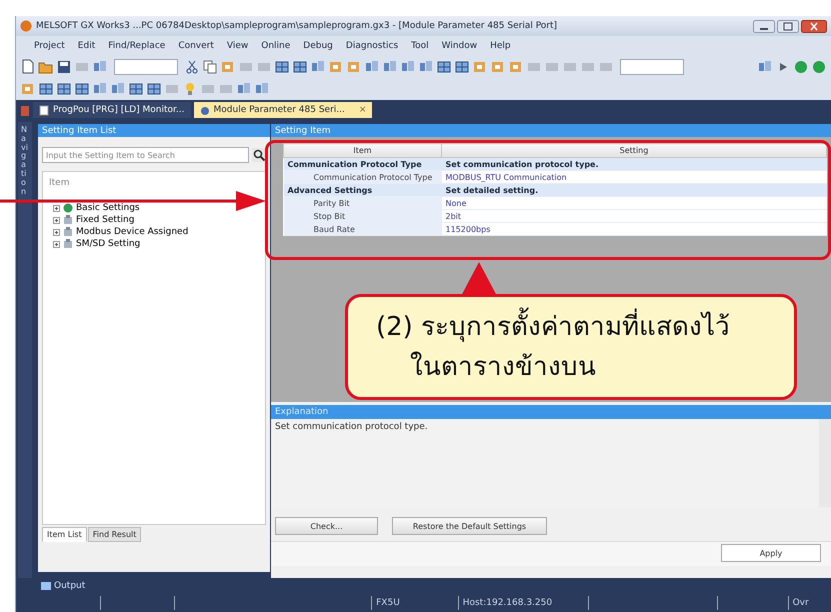  Describe the element at coordinates (132, 232) in the screenshot. I see `tree-item: Modbus Device Assigned` at that location.